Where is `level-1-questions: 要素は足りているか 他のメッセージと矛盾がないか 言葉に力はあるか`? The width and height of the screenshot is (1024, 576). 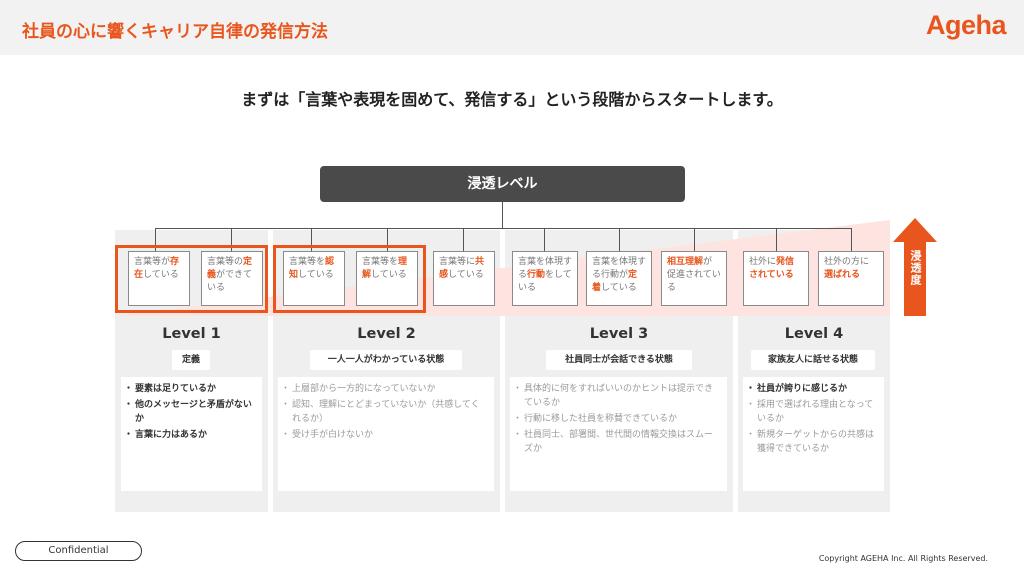
level-1-questions: 要素は足りているか 他のメッセージと矛盾がないか 言葉に力はあるか is located at coordinates (191, 434).